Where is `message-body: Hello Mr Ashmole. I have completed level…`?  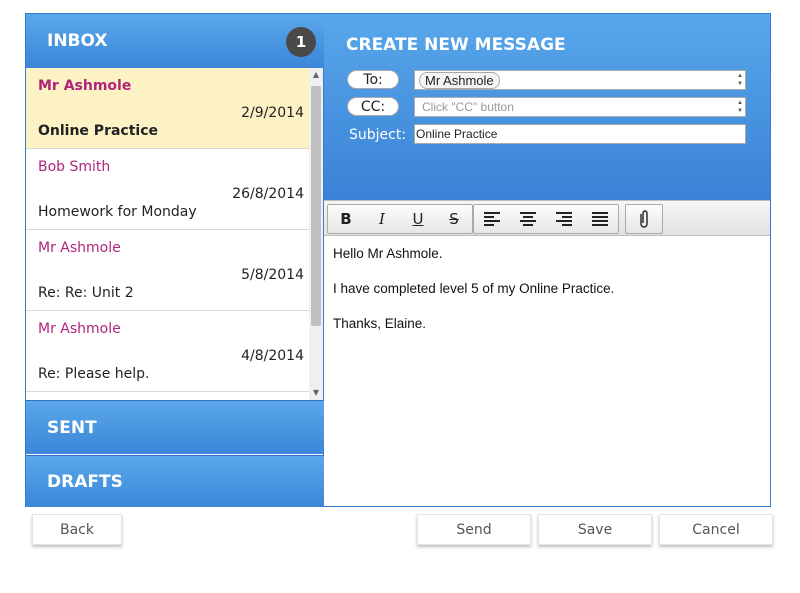
message-body: Hello Mr Ashmole. I have completed level… is located at coordinates (473, 298).